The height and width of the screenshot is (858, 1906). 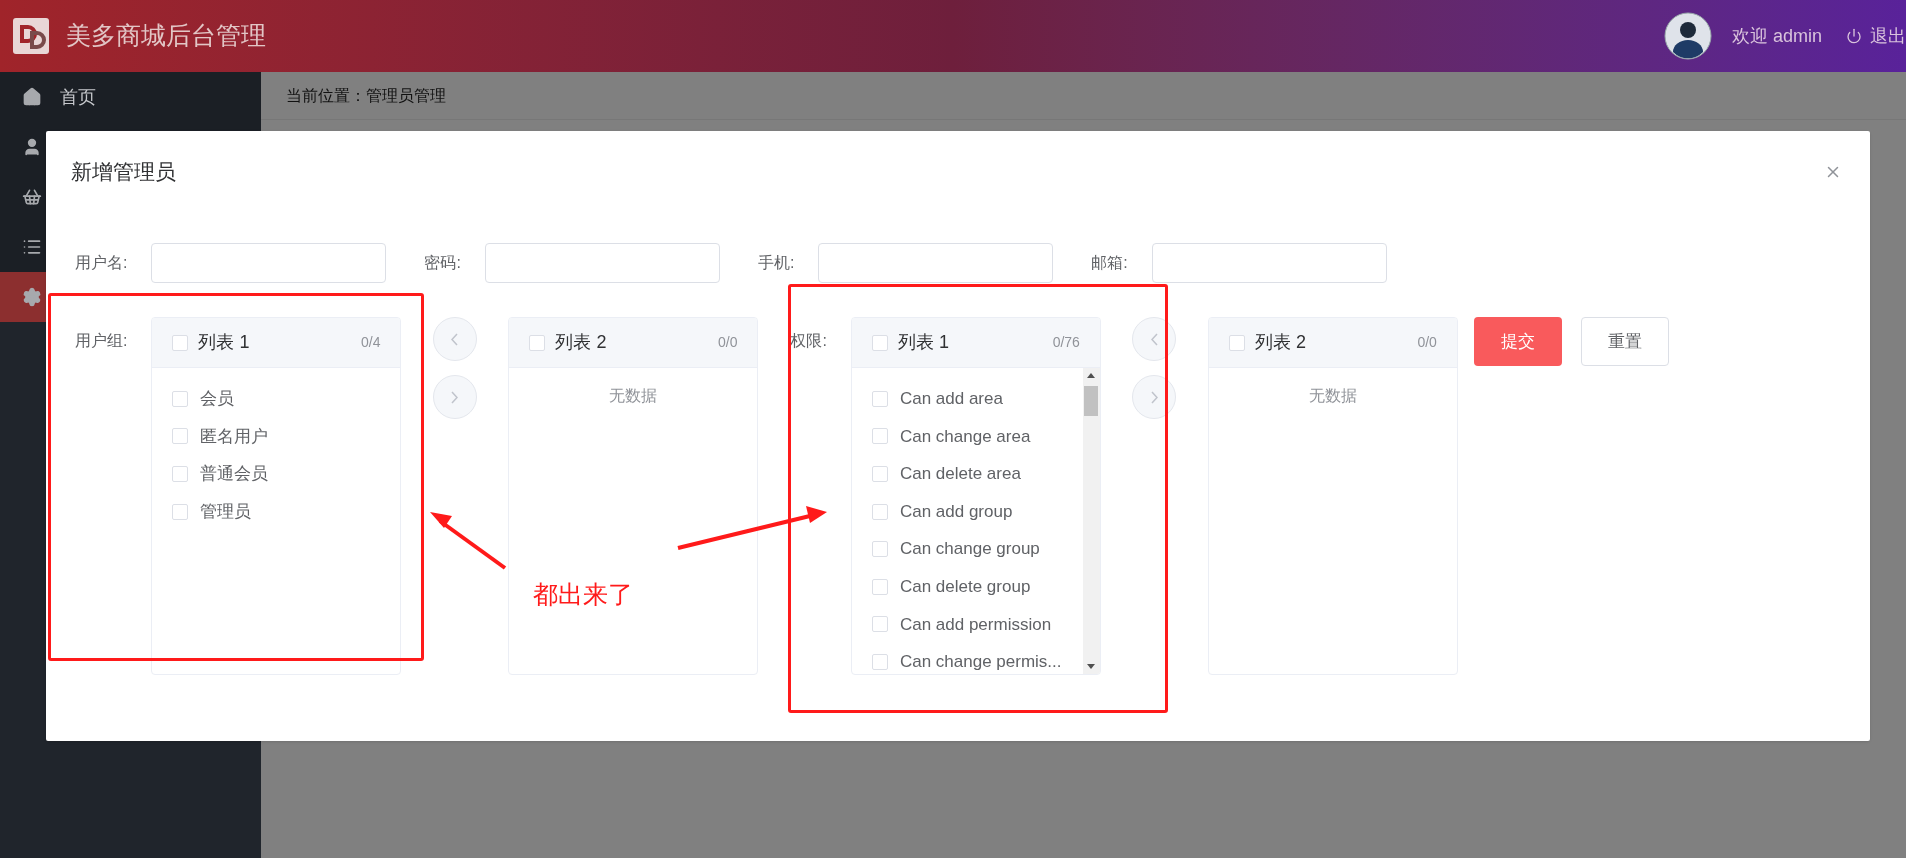 I want to click on sidebar-item: 首页, so click(x=130, y=97).